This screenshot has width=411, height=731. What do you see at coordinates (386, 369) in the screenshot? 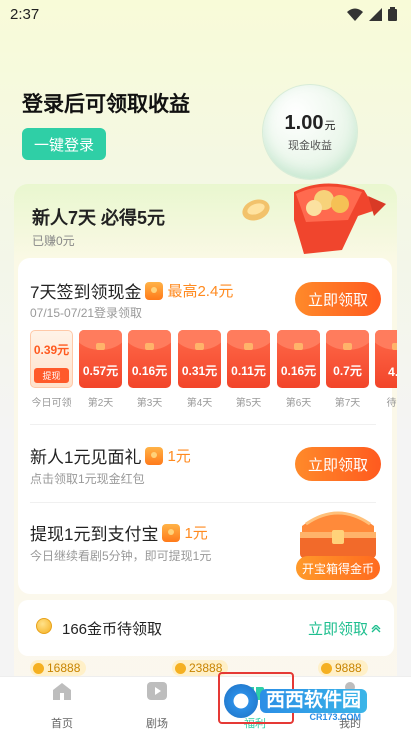
I see `checkin-day-8: 4.7 待开` at bounding box center [386, 369].